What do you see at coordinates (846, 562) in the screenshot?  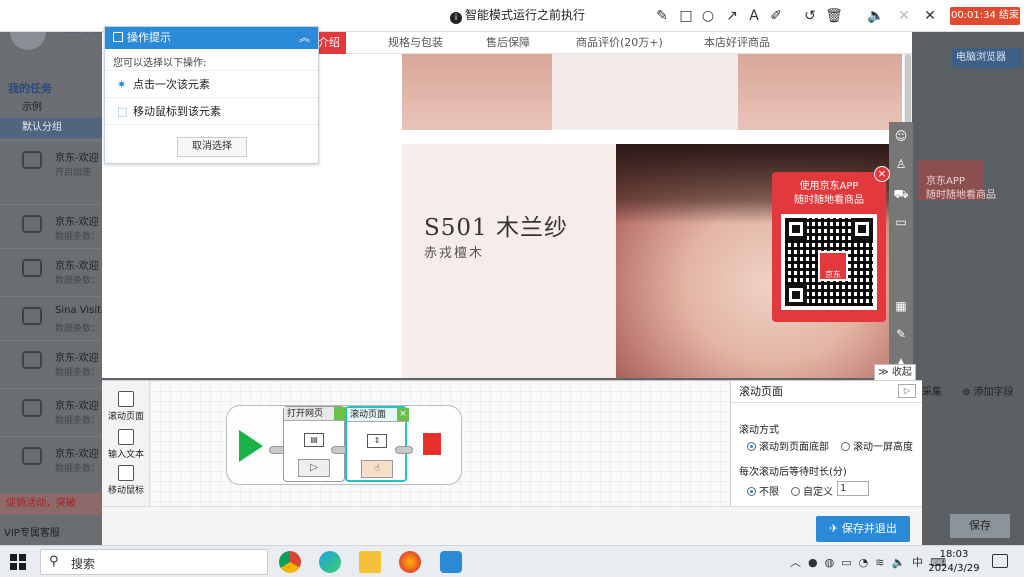 I see `battery-icon: ▭` at bounding box center [846, 562].